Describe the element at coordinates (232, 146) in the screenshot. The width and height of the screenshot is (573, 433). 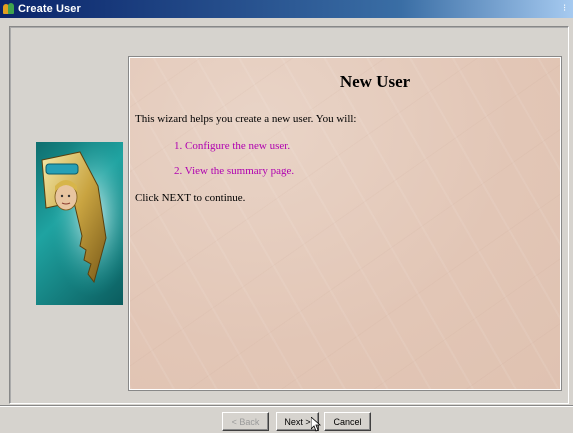
I see `step-configure-user: 1. Configure the new user.` at that location.